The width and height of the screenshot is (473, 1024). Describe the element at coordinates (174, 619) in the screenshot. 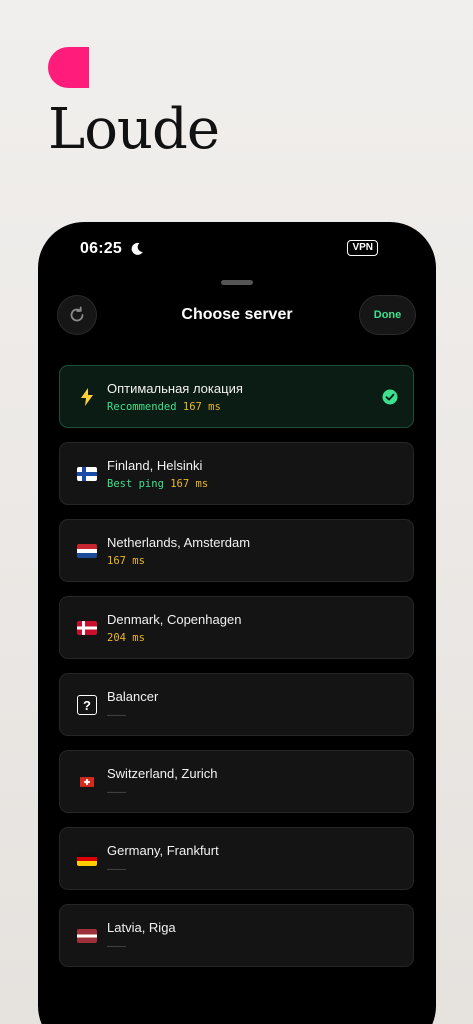

I see `server-name: Denmark, Copenhagen` at that location.